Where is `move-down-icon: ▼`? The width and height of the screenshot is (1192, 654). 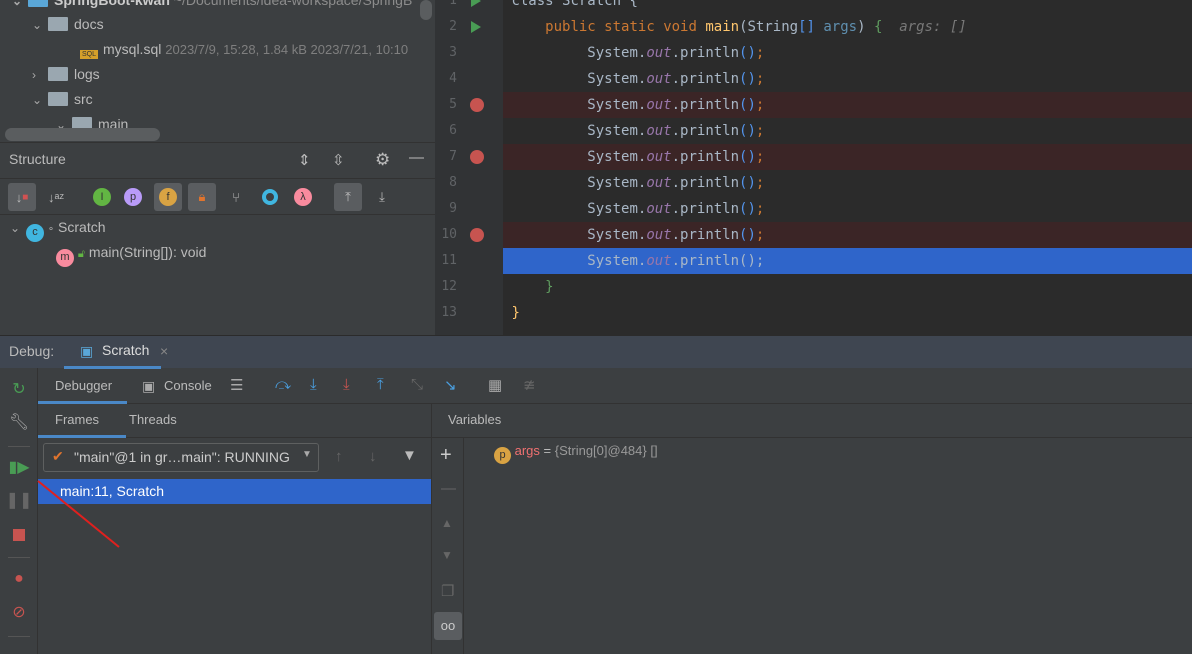 move-down-icon: ▼ is located at coordinates (447, 555).